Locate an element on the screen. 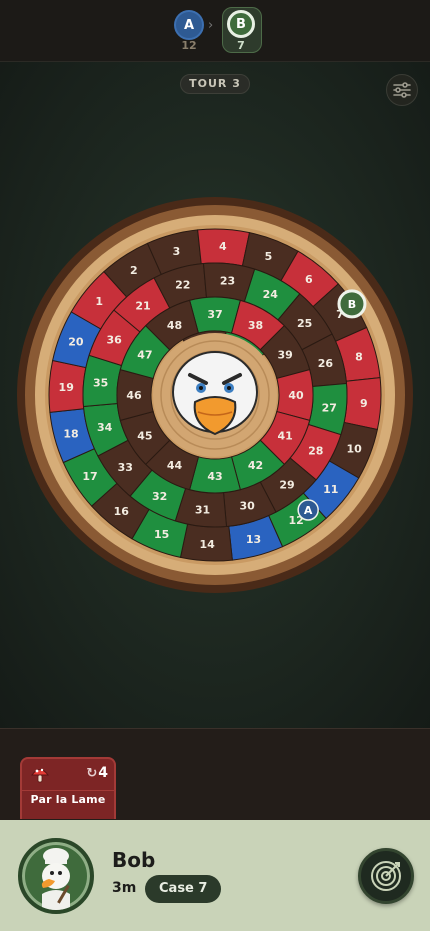 The height and width of the screenshot is (931, 430). cell-number: 4 is located at coordinates (223, 246).